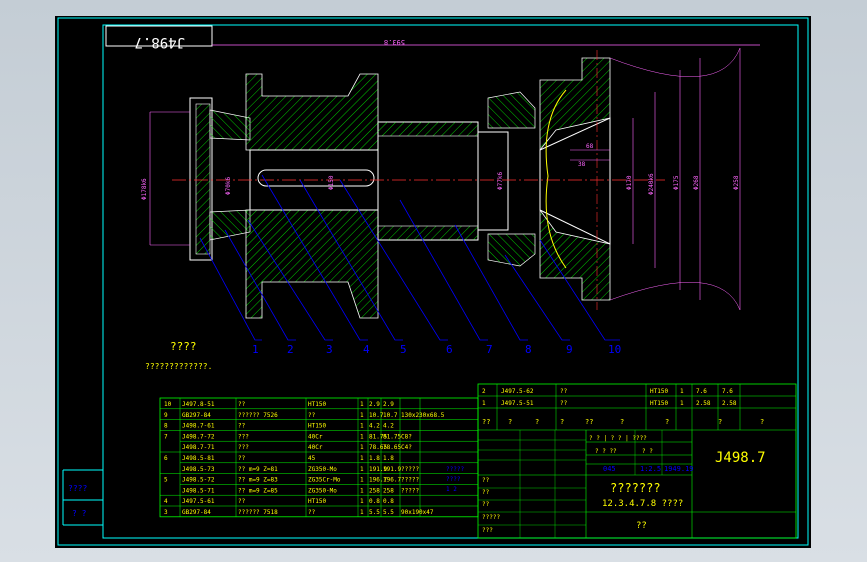  What do you see at coordinates (609, 469) in the screenshot?
I see `value-0: 045` at bounding box center [609, 469].